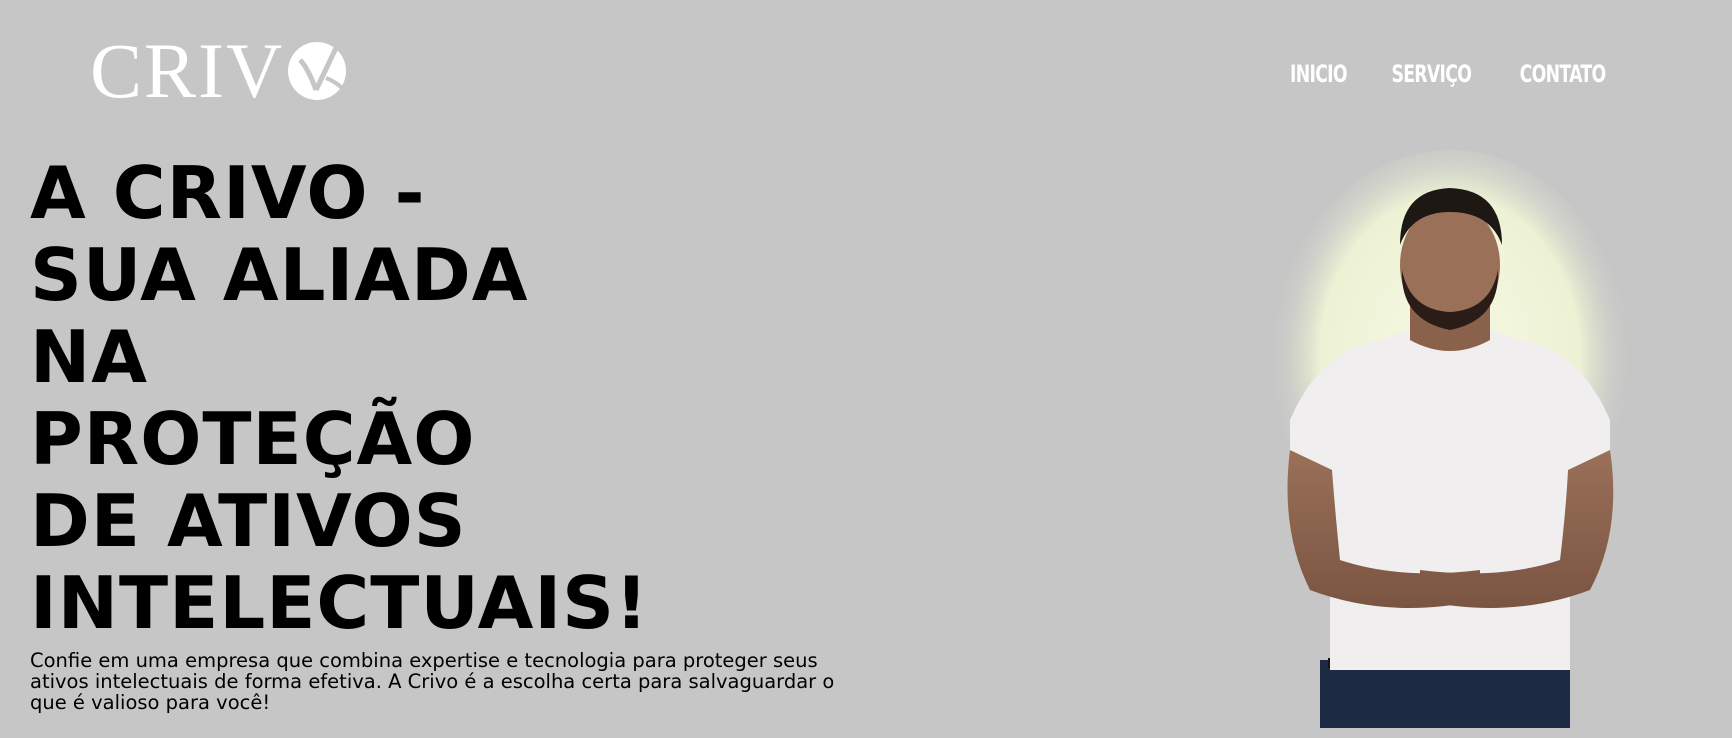  What do you see at coordinates (187, 70) in the screenshot?
I see `brand-logo-text: CRIV` at bounding box center [187, 70].